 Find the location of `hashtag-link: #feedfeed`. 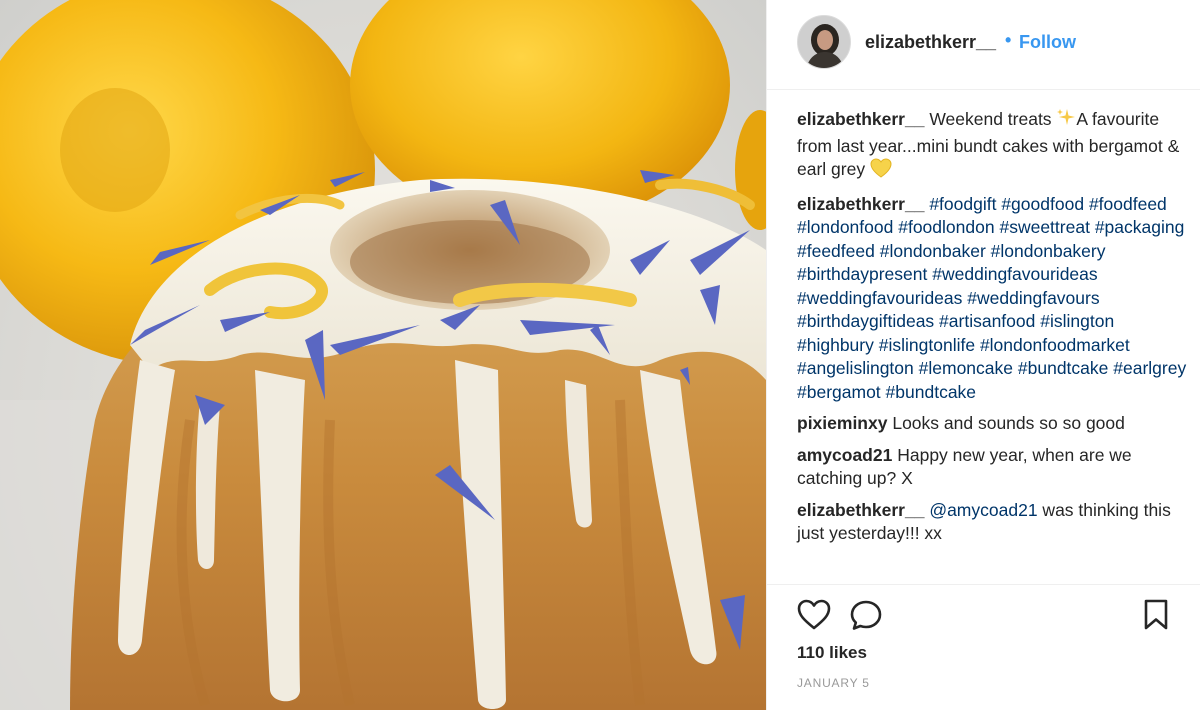

hashtag-link: #feedfeed is located at coordinates (836, 251).